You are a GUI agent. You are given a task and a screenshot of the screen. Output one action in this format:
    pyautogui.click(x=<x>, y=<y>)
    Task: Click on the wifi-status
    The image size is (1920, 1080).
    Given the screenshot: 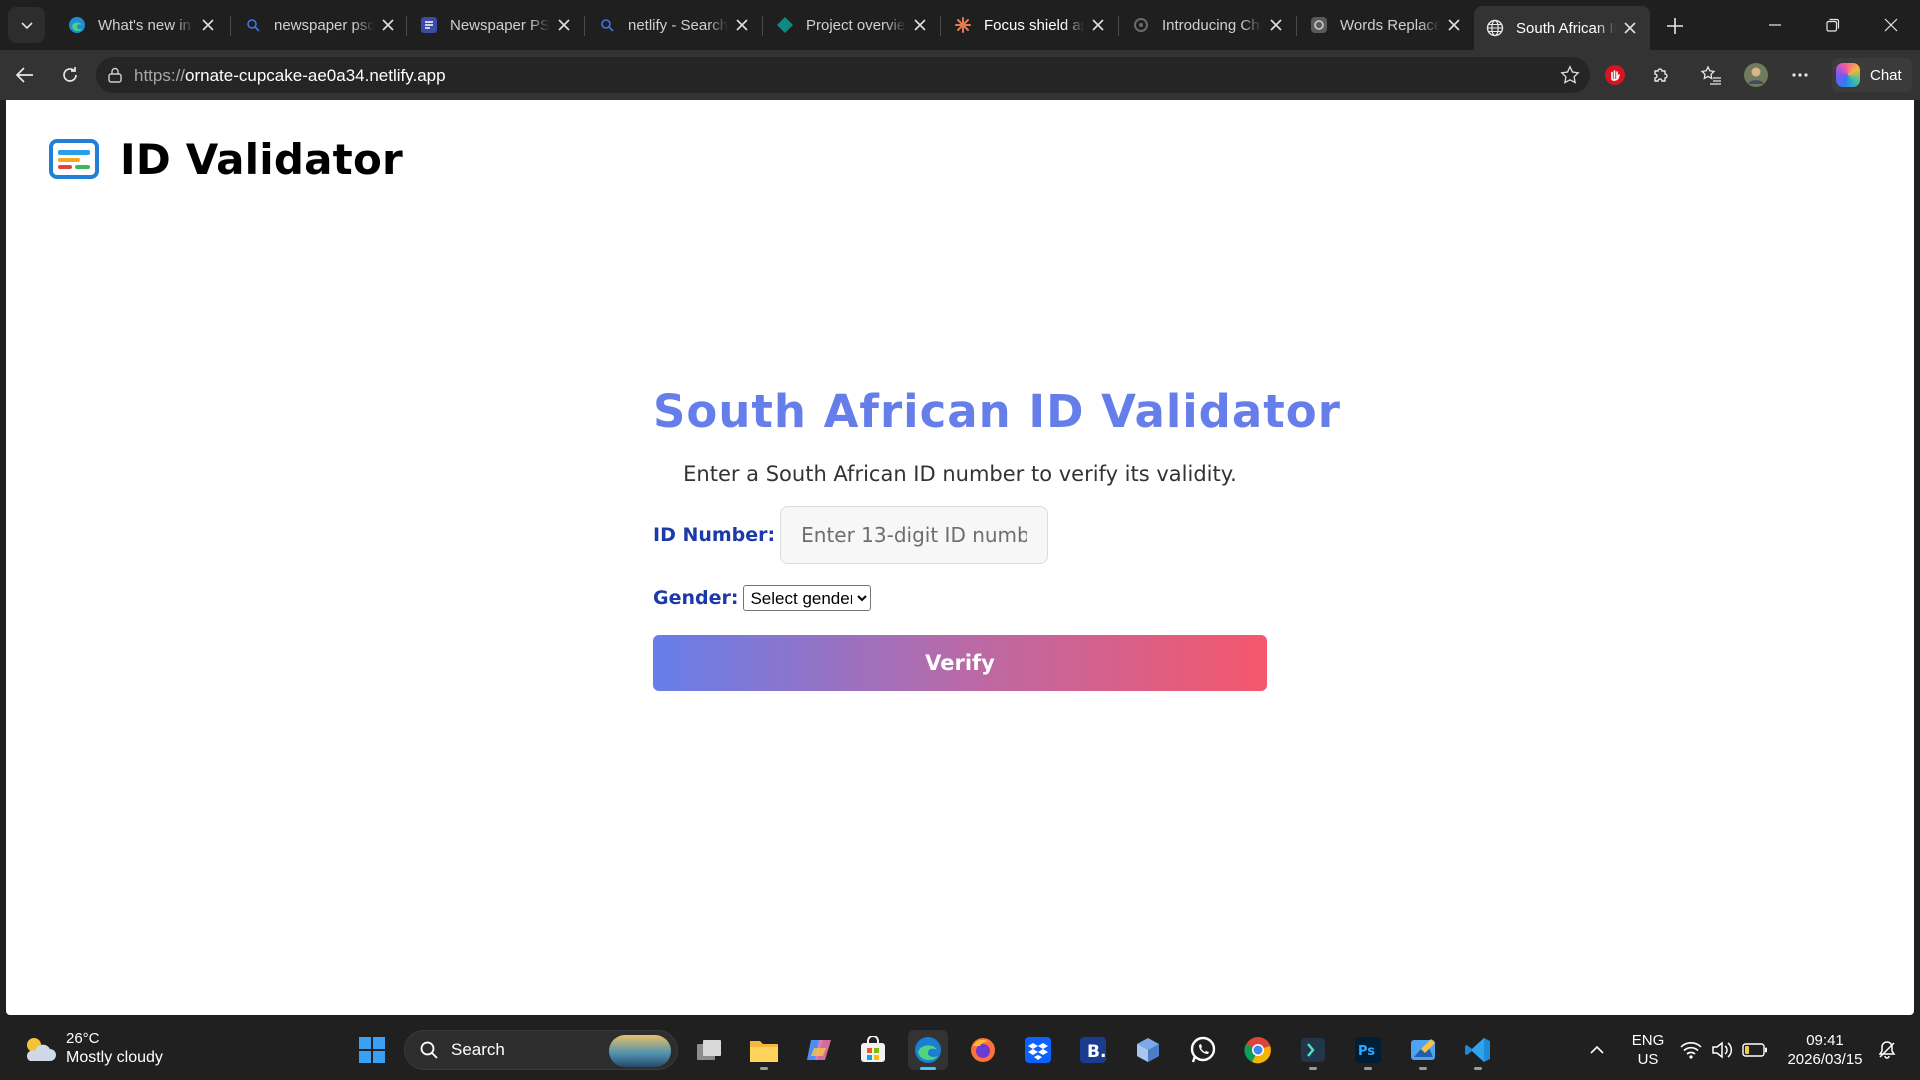 What is the action you would take?
    pyautogui.click(x=1691, y=1050)
    